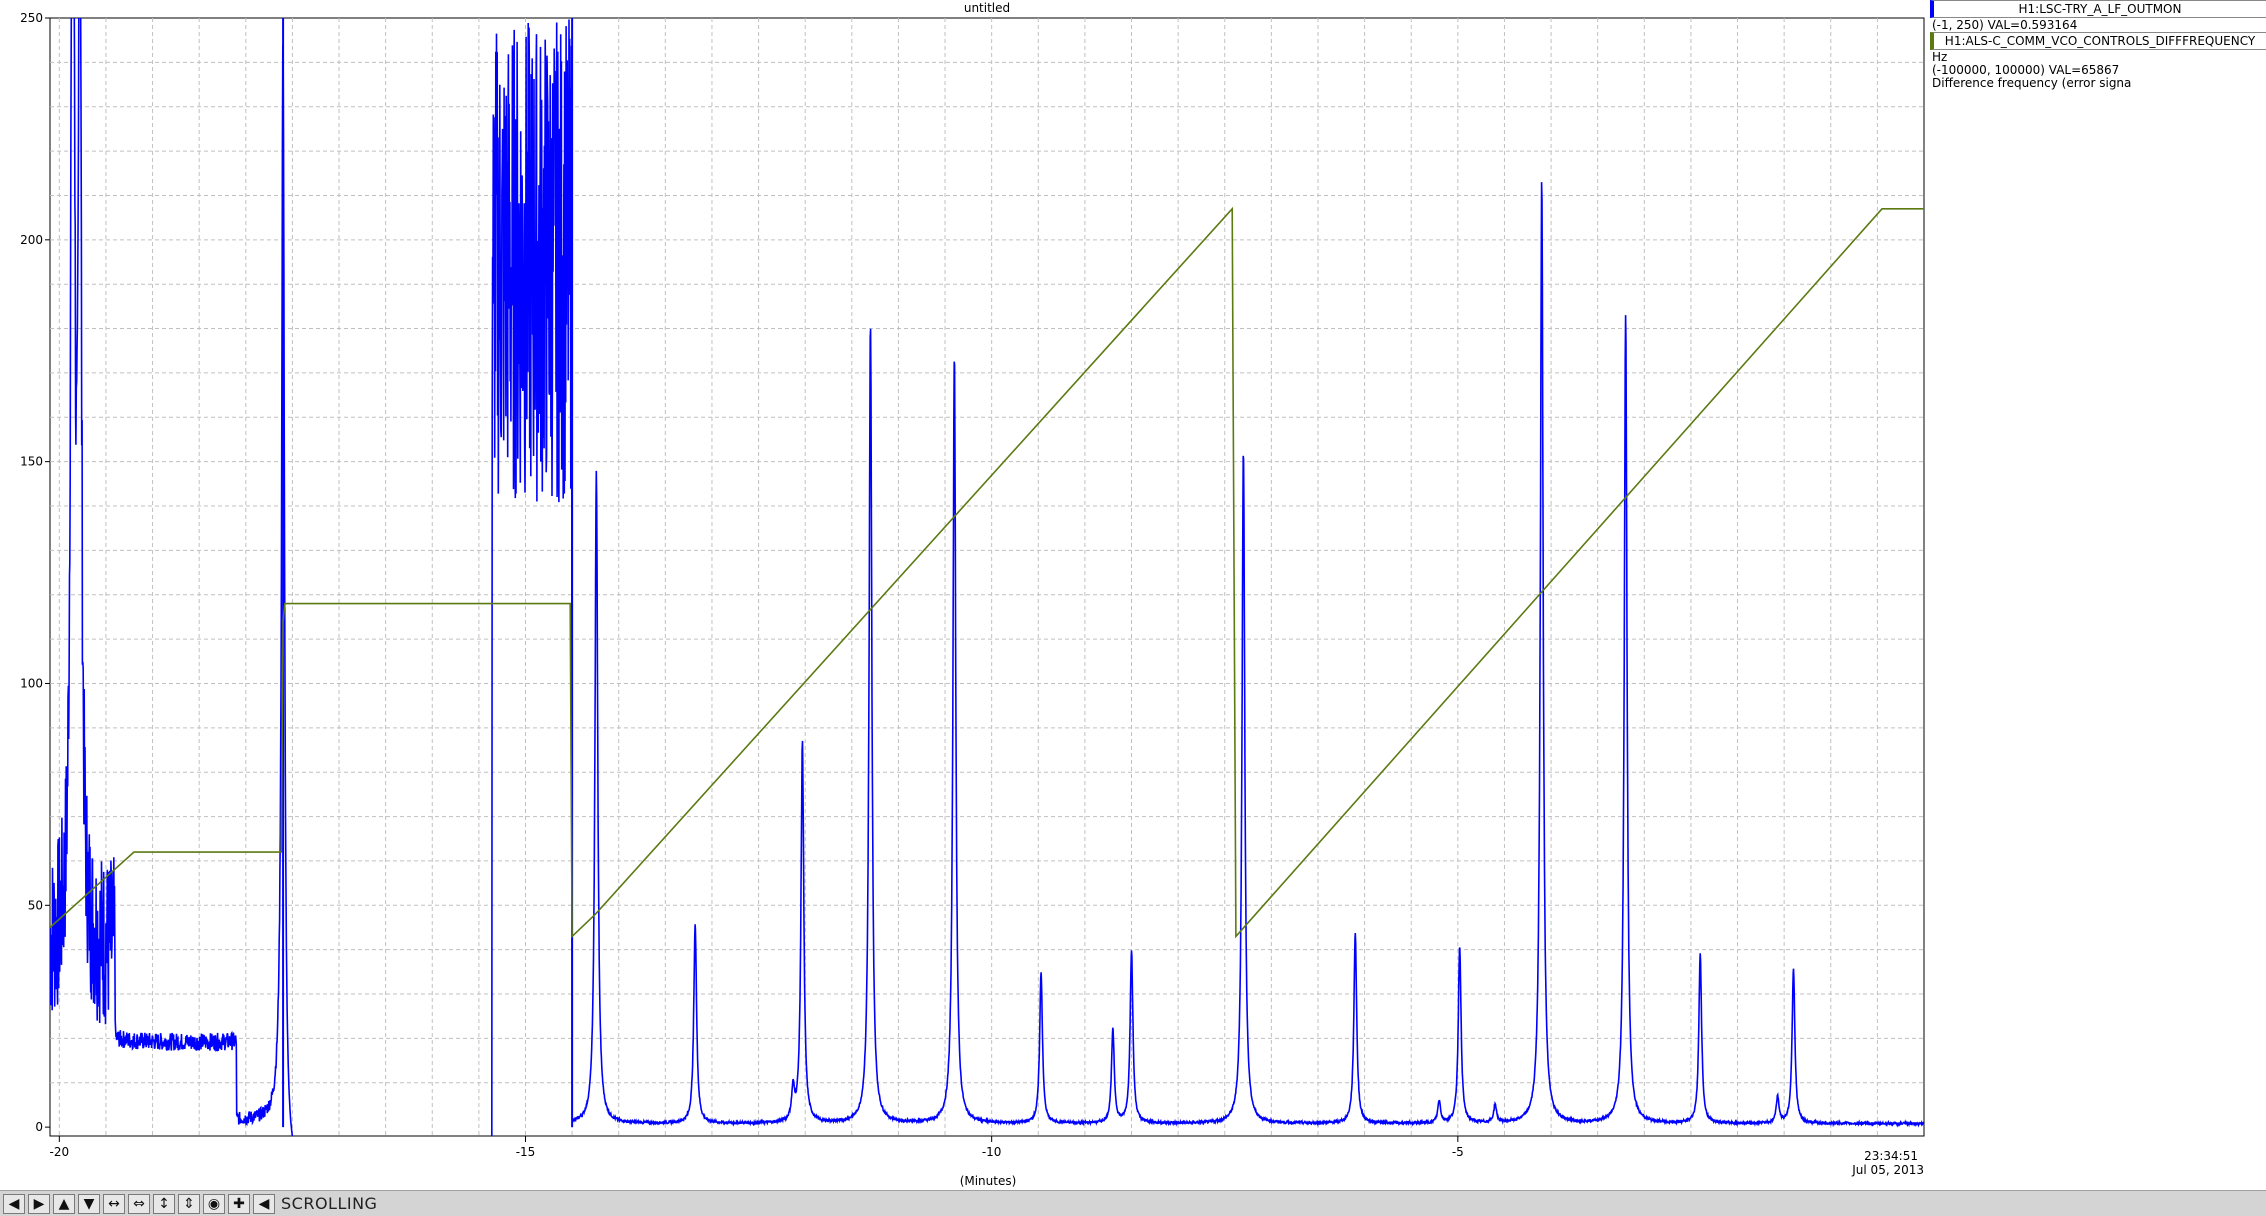 The height and width of the screenshot is (1216, 2266). Describe the element at coordinates (214, 1203) in the screenshot. I see `record-icon: ◉` at that location.